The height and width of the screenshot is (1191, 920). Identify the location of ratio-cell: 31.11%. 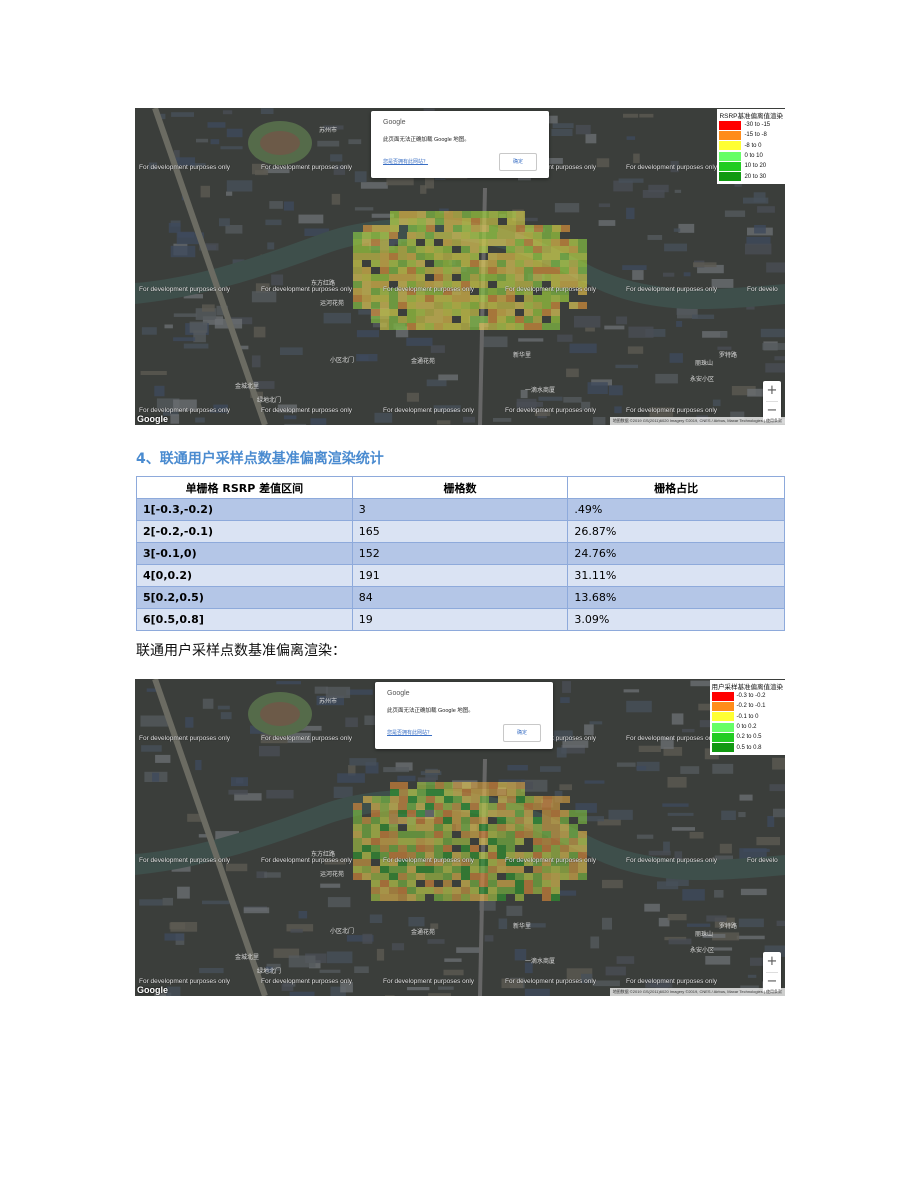
(676, 575).